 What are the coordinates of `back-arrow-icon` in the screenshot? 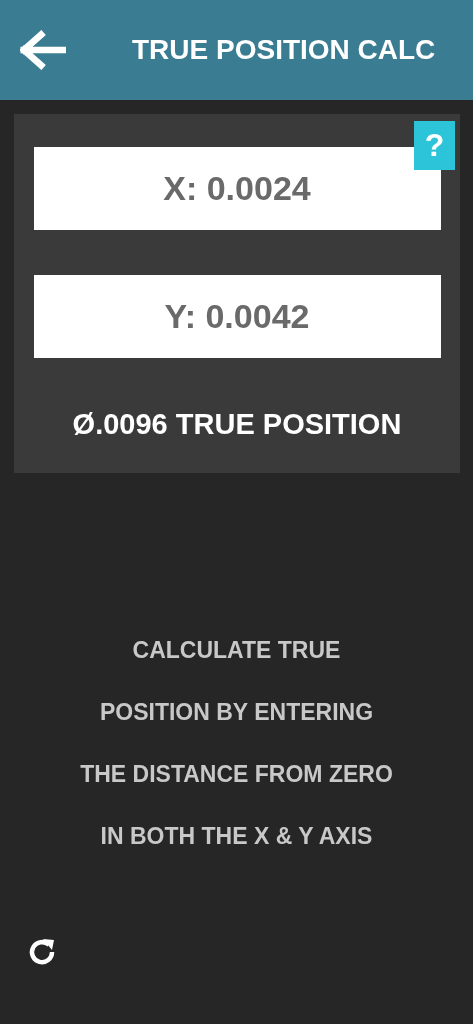 It's located at (43, 50).